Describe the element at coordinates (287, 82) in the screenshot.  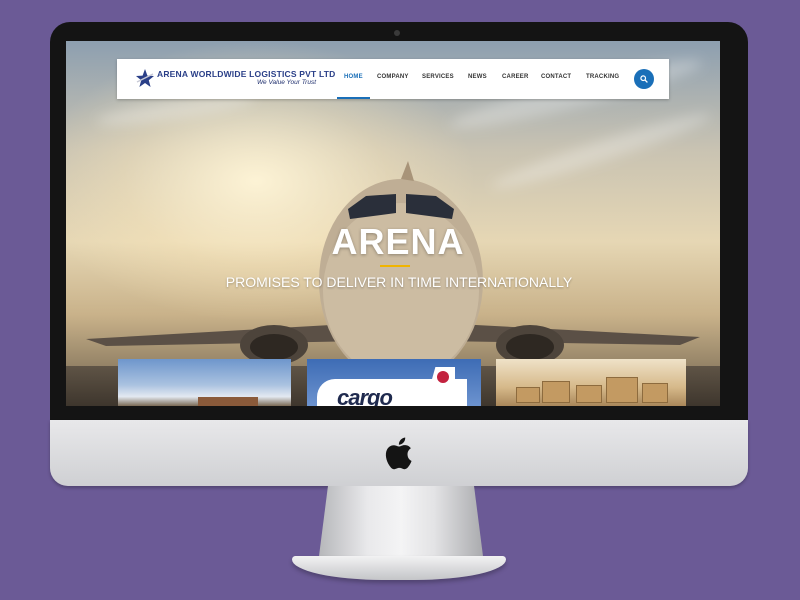
I see `brand-tagline: We Value Your Trust` at that location.